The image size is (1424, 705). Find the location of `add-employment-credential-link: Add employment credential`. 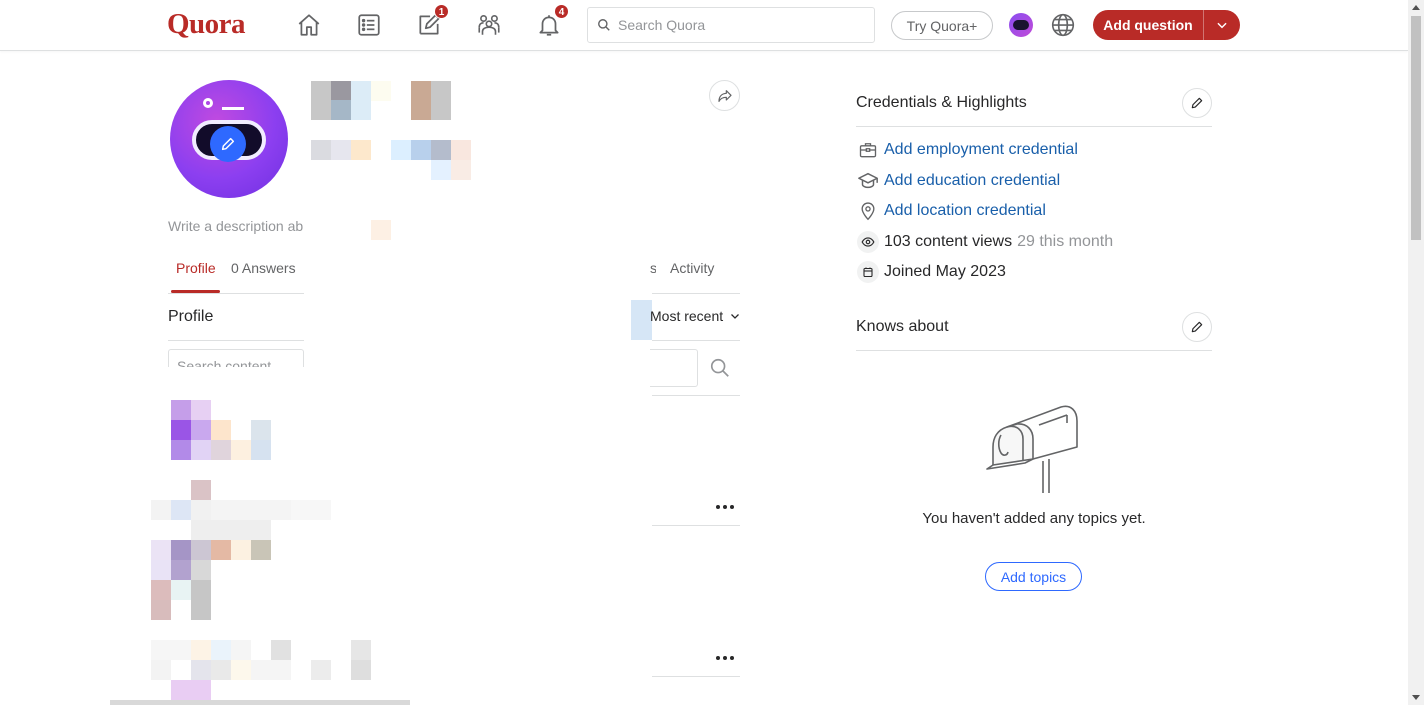

add-employment-credential-link: Add employment credential is located at coordinates (981, 150).